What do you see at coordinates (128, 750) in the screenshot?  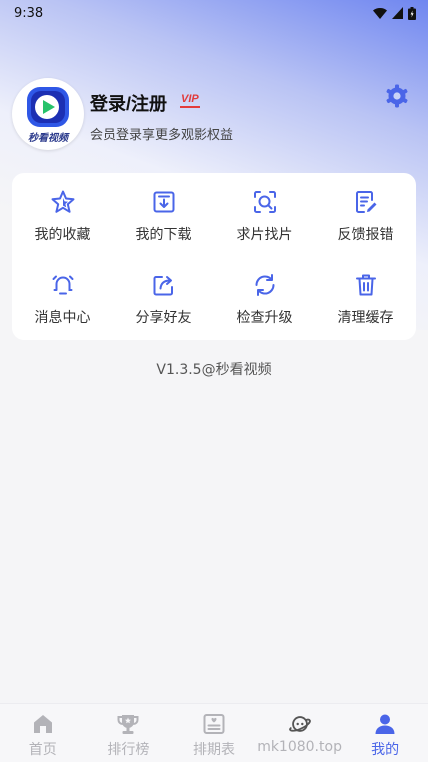 I see `tab-label: 排行榜` at bounding box center [128, 750].